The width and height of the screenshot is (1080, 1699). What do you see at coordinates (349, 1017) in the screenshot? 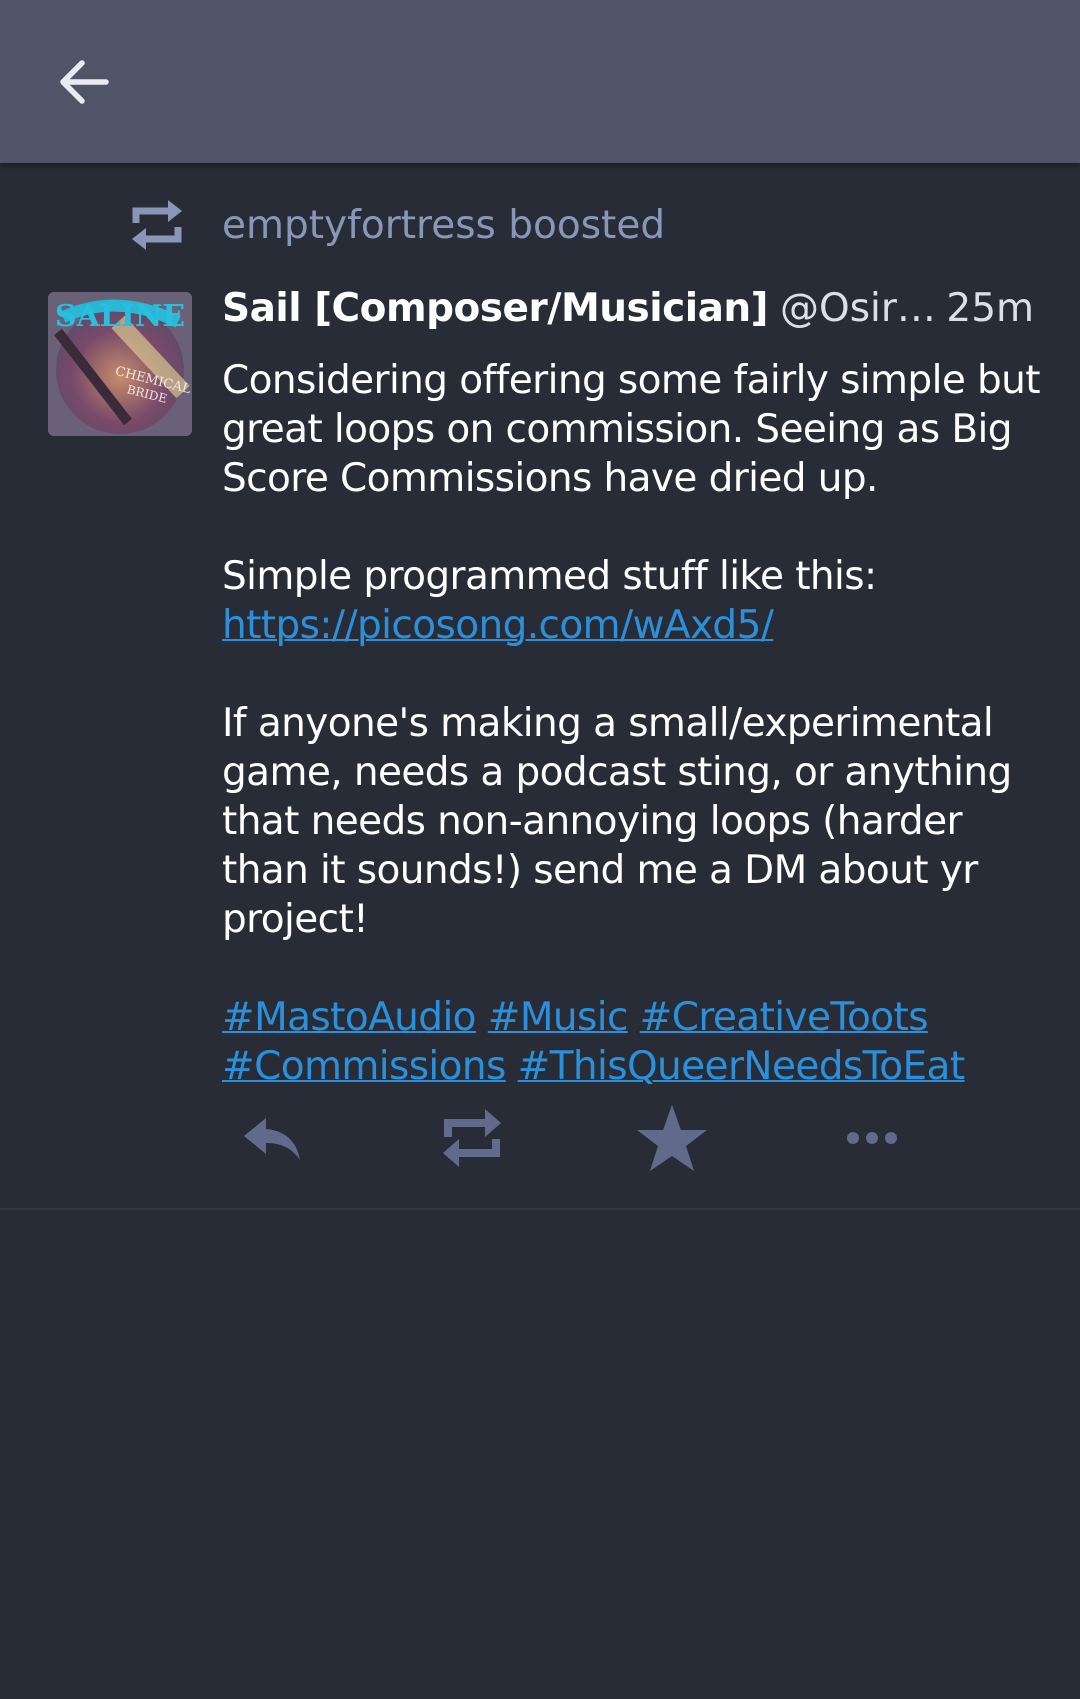
I see `hashtag-link: #MastoAudio` at bounding box center [349, 1017].